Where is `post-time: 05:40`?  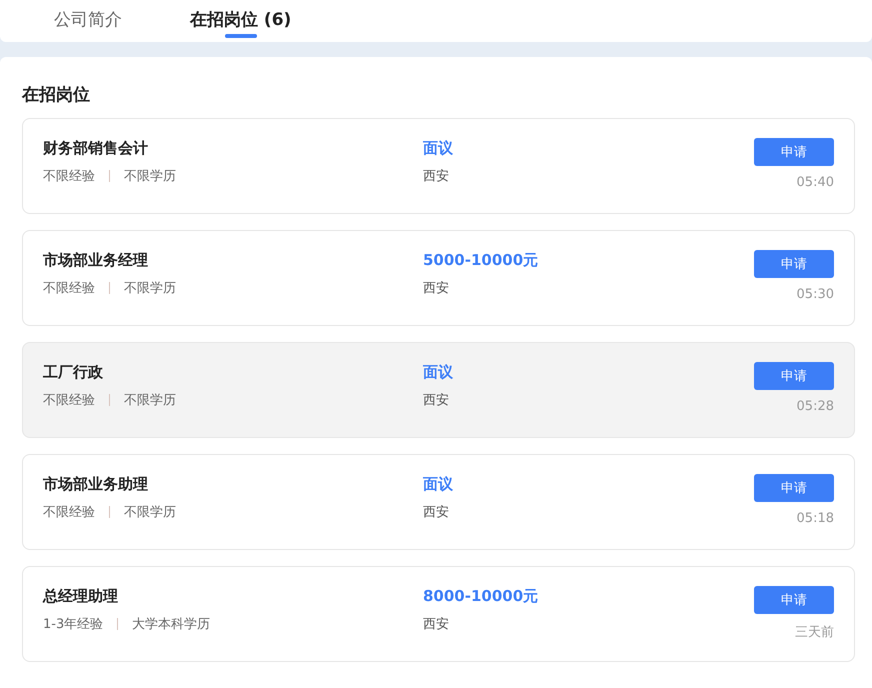 post-time: 05:40 is located at coordinates (815, 182).